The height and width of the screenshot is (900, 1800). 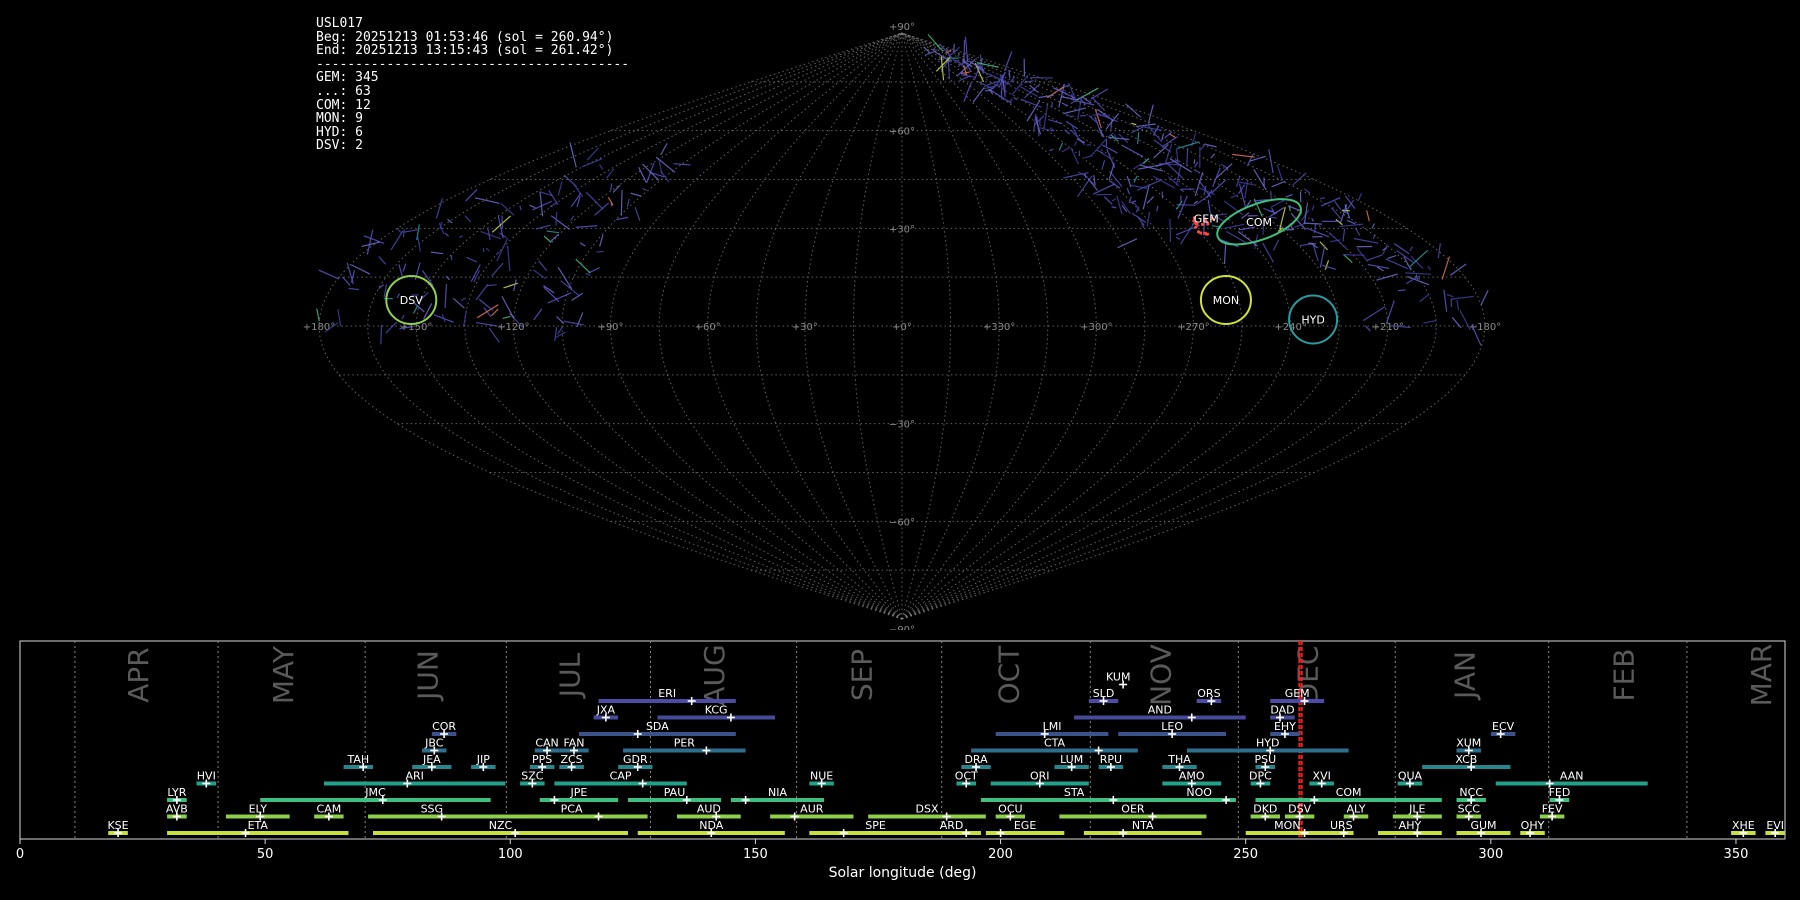 I want to click on shower-label: KCG, so click(x=716, y=710).